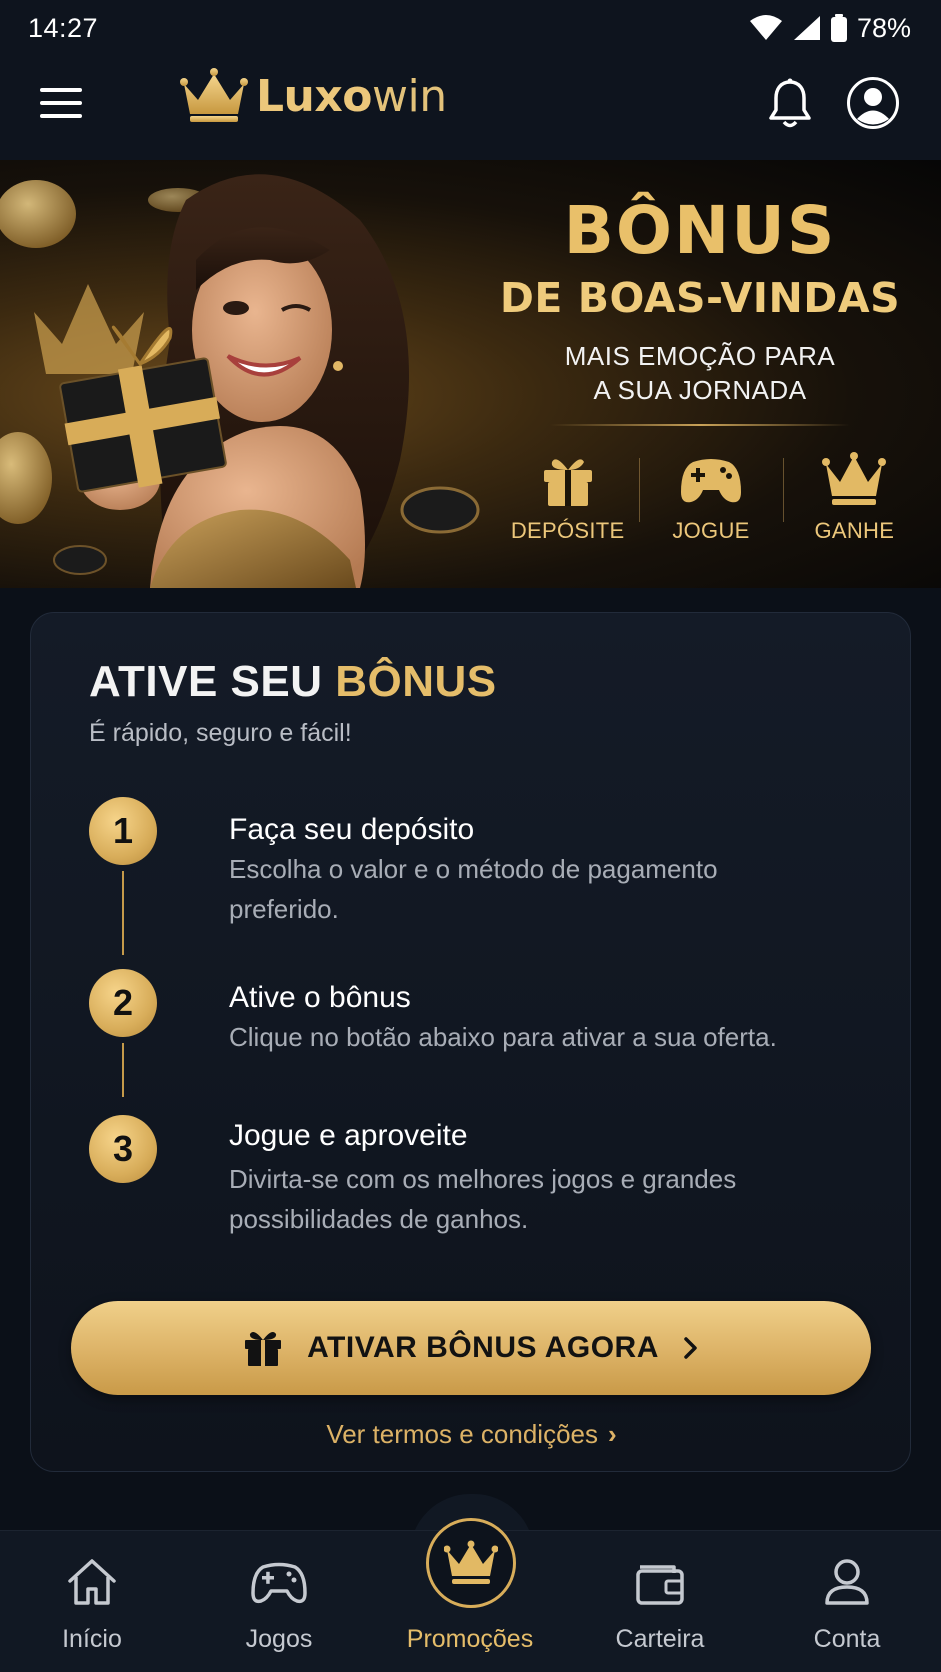 Image resolution: width=941 pixels, height=1672 pixels. What do you see at coordinates (847, 1582) in the screenshot?
I see `user-icon` at bounding box center [847, 1582].